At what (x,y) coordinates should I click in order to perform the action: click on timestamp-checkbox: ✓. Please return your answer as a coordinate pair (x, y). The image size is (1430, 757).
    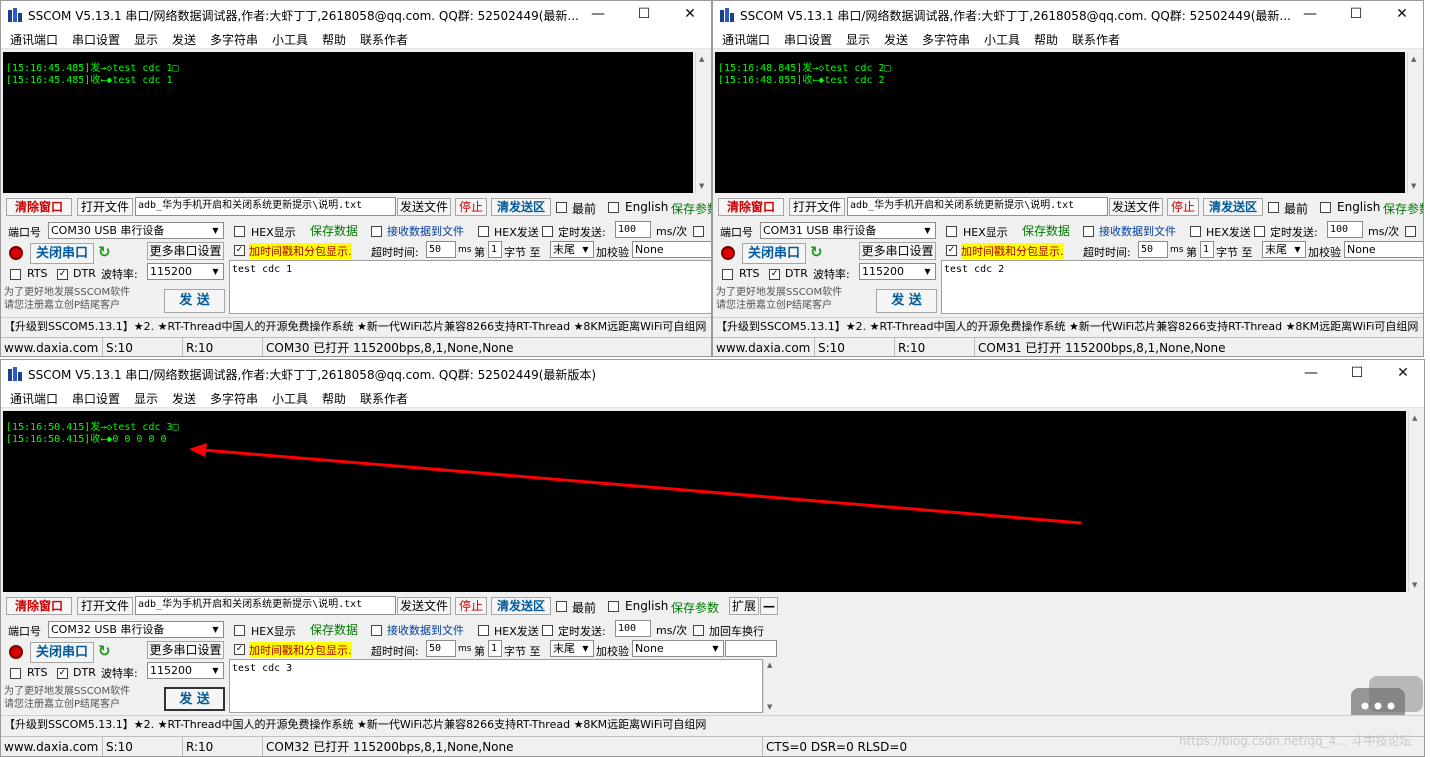
    Looking at the image, I should click on (239, 250).